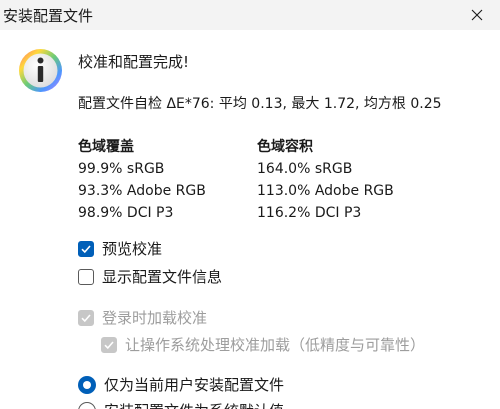  I want to click on install-current-user-option: 仅为当前用户安装配置文件, so click(181, 384).